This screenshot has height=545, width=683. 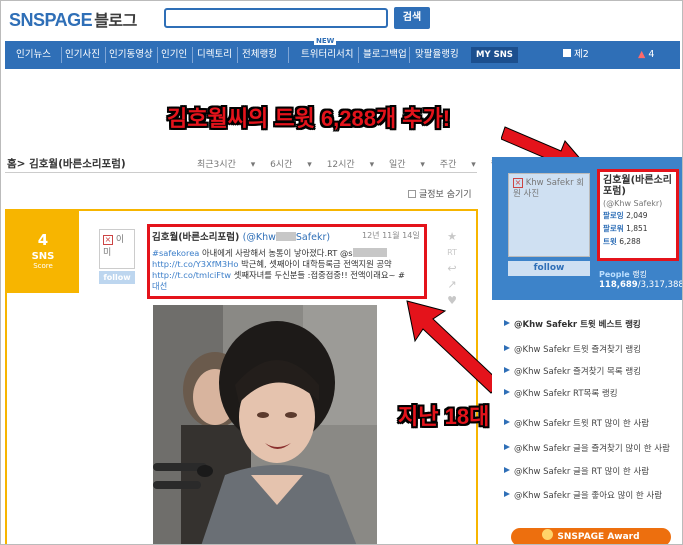 I want to click on nav-item-popular-photos: 인기사진, so click(x=82, y=55).